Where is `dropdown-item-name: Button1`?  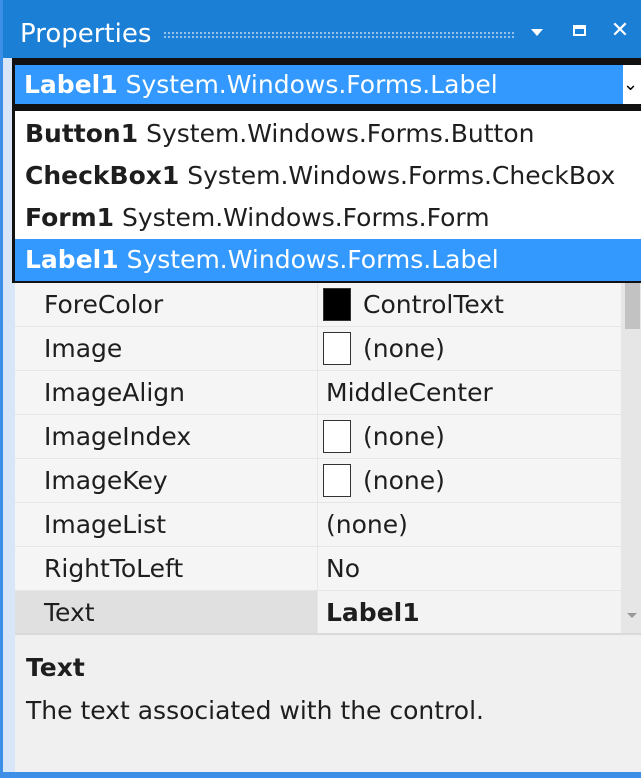
dropdown-item-name: Button1 is located at coordinates (82, 133).